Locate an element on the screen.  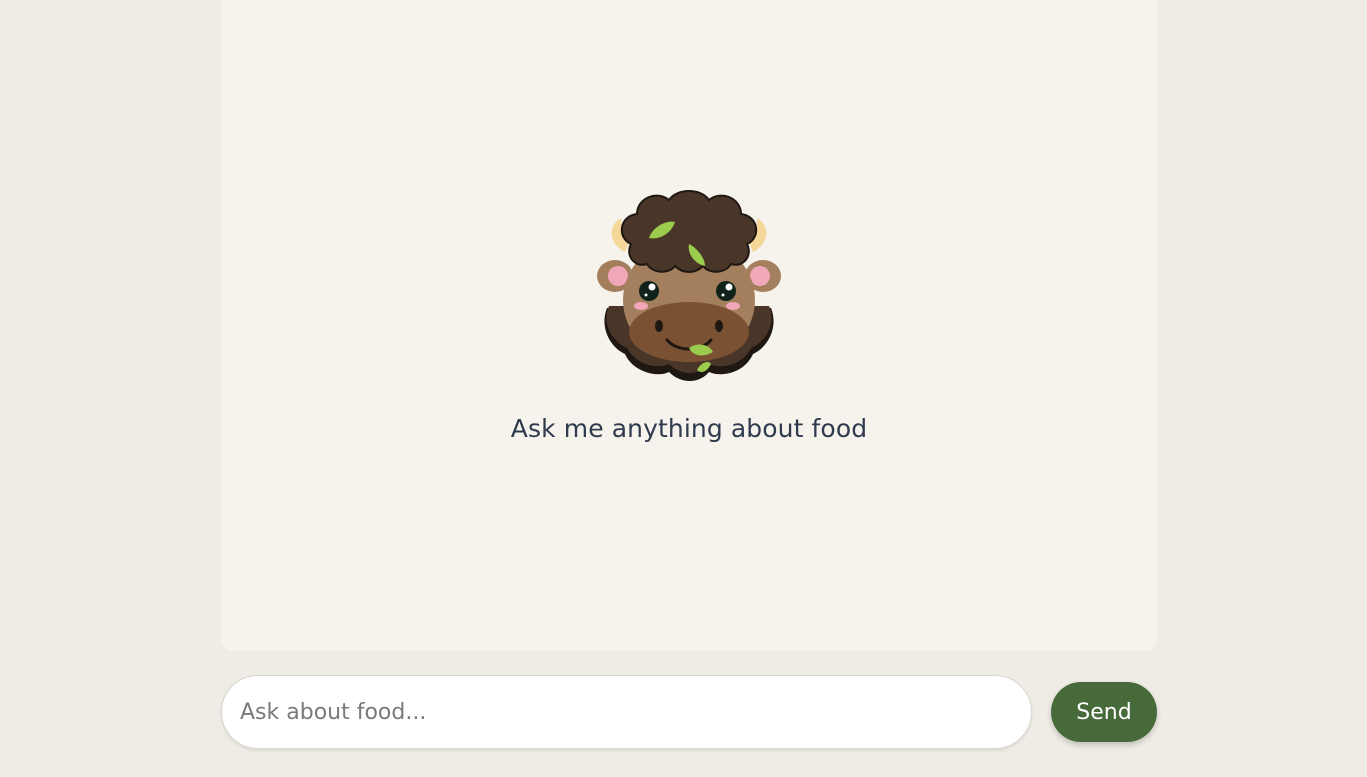
empty-state-prompt: Ask me anything about food is located at coordinates (689, 428).